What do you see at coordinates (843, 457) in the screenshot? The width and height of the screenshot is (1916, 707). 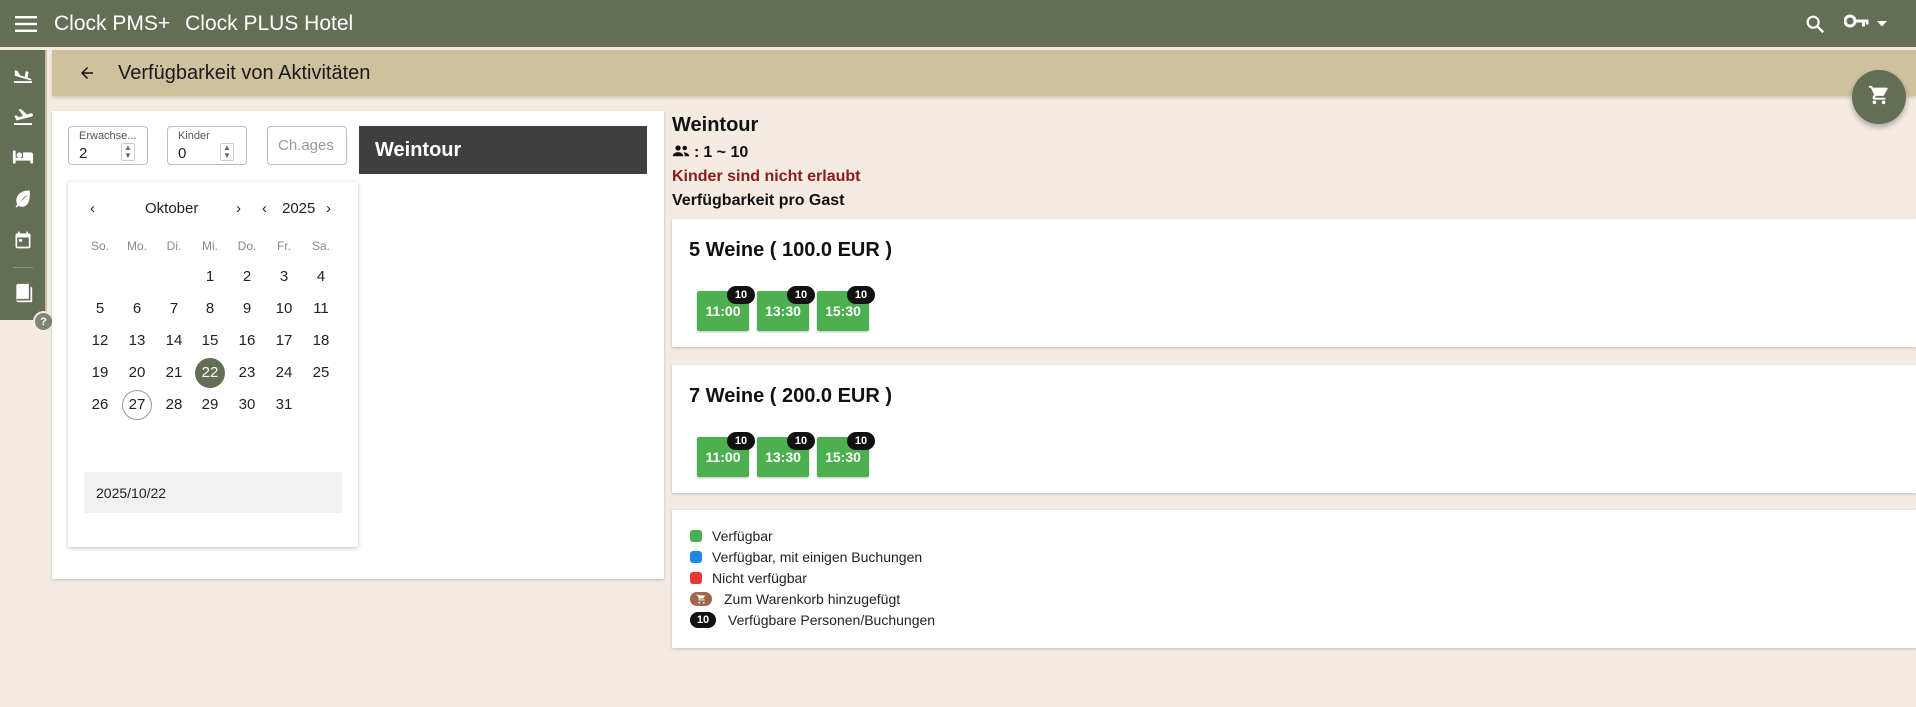 I see `slot-time: 15:30` at bounding box center [843, 457].